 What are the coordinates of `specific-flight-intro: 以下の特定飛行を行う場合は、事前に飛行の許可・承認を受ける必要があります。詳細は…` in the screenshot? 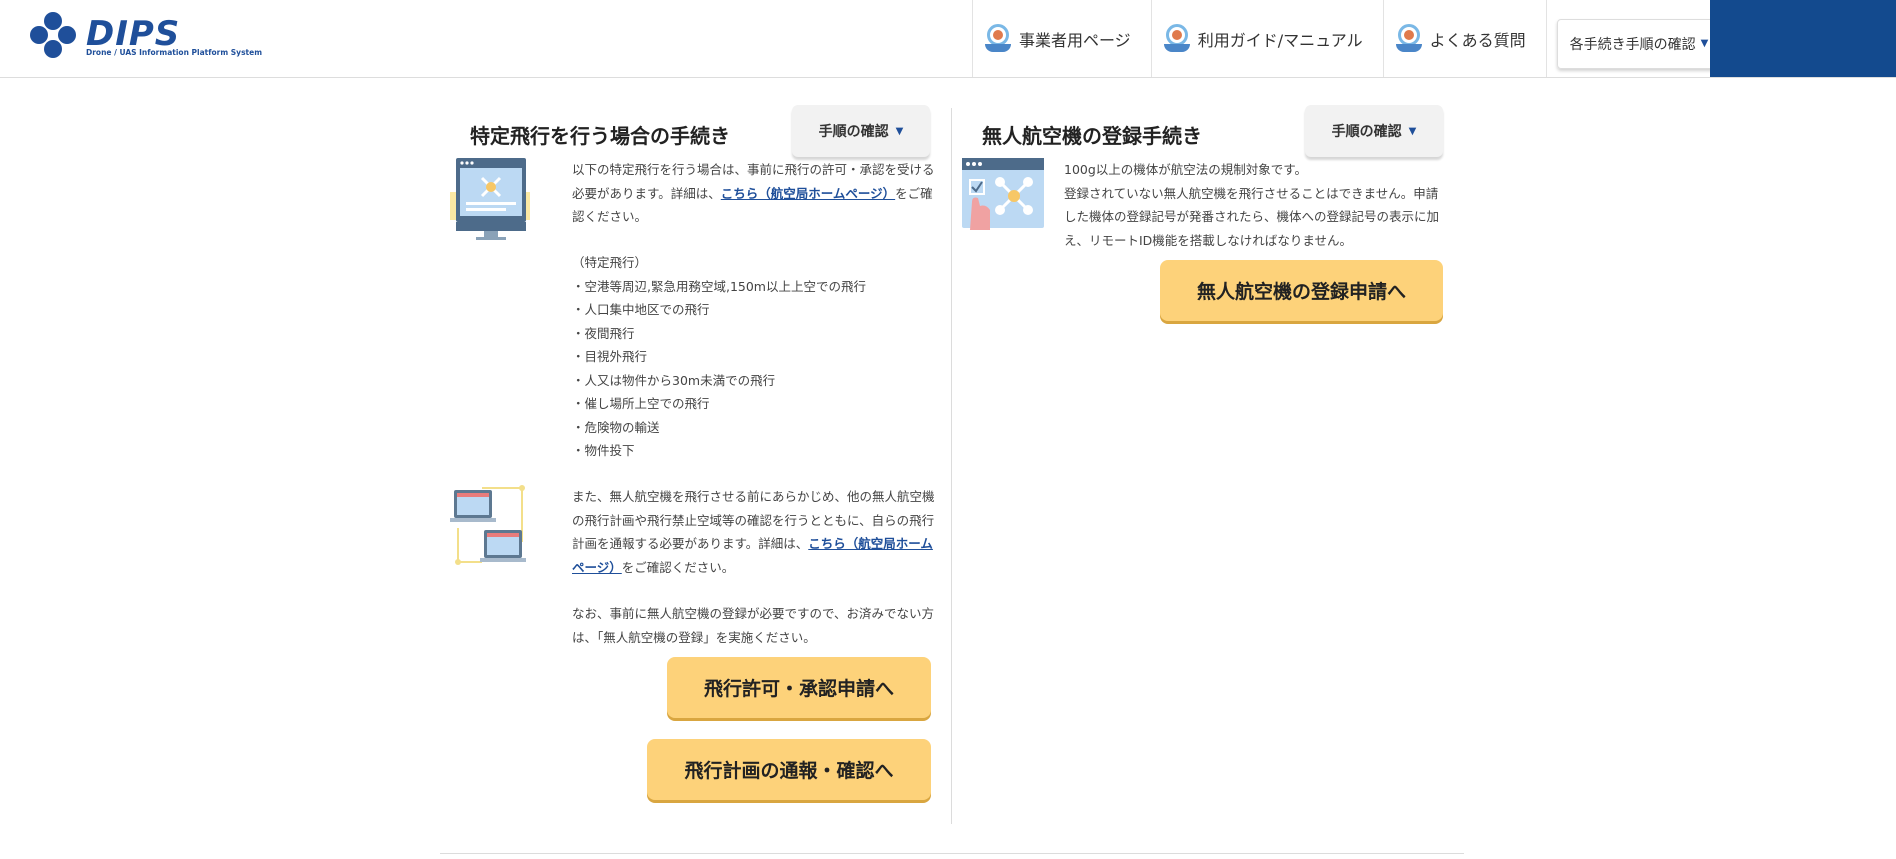 It's located at (753, 193).